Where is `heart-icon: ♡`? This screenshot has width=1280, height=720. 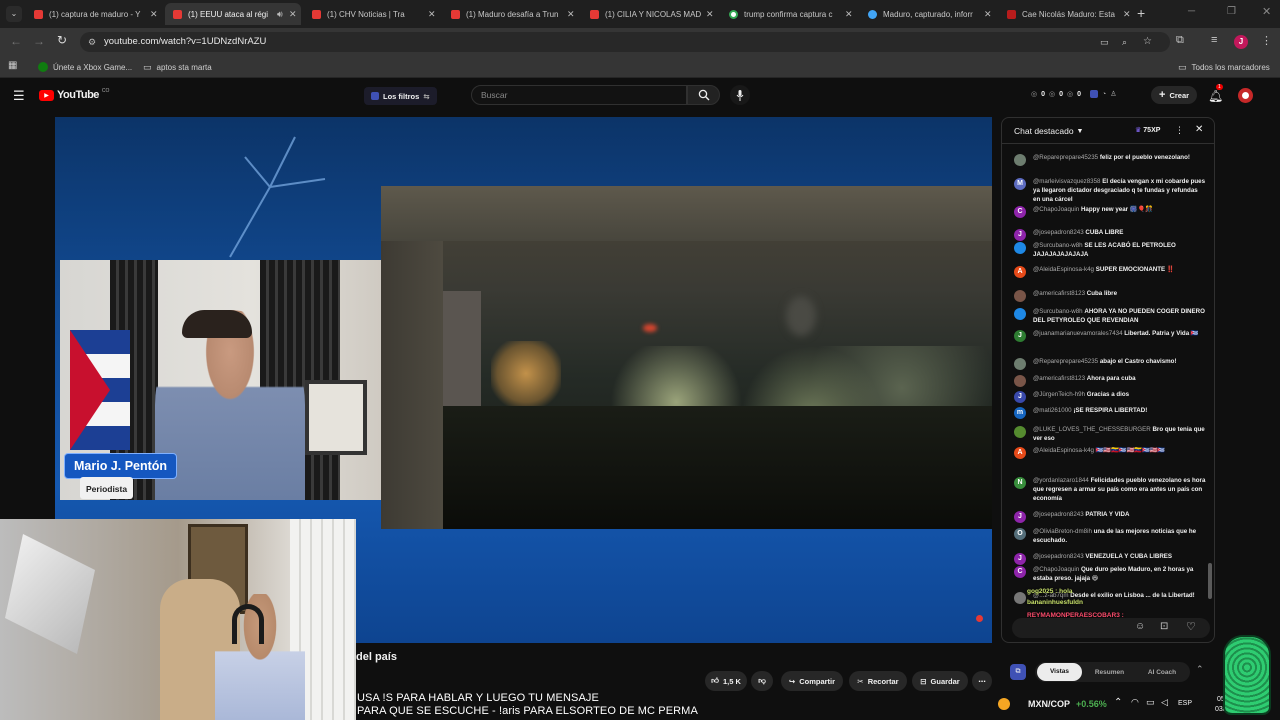
heart-icon: ♡ is located at coordinates (1191, 626).